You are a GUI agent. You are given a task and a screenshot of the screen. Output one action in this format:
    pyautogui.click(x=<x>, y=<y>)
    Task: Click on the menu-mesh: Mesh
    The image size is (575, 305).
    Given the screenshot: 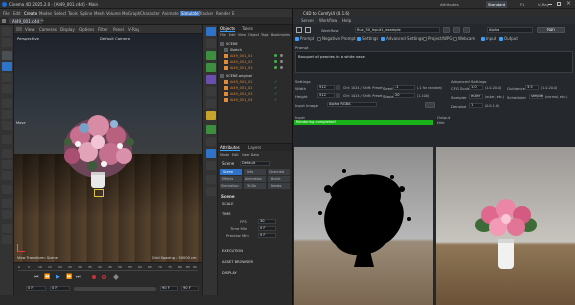 What is the action you would take?
    pyautogui.click(x=99, y=13)
    